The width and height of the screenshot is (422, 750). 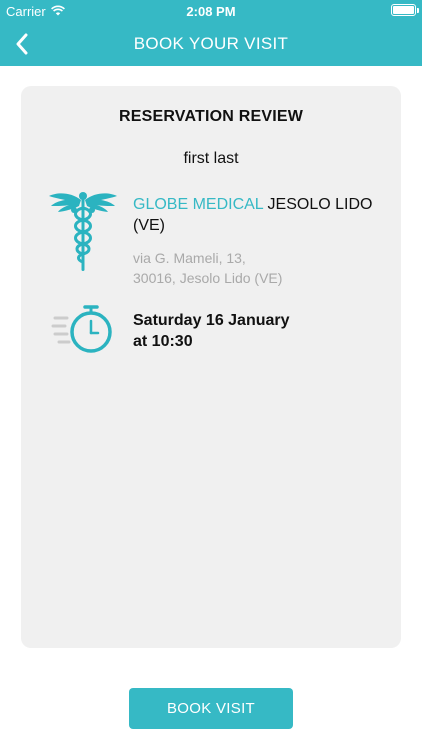 I want to click on status-time: 2:08 PM, so click(x=211, y=11).